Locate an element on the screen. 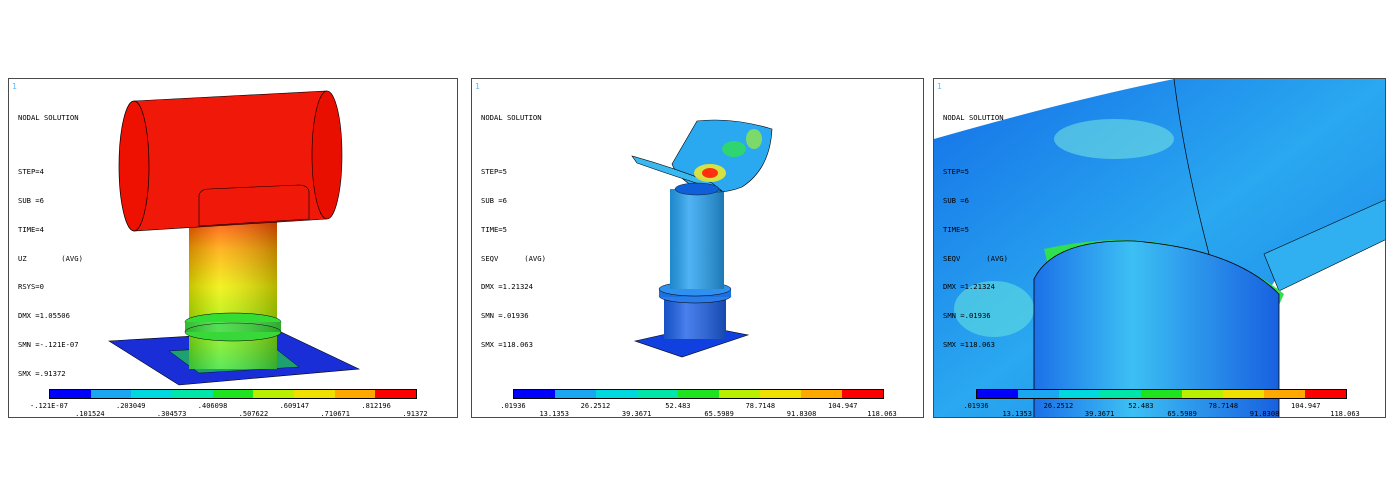 The image size is (1400, 500). legend-tick-label: .101524 is located at coordinates (90, 414).